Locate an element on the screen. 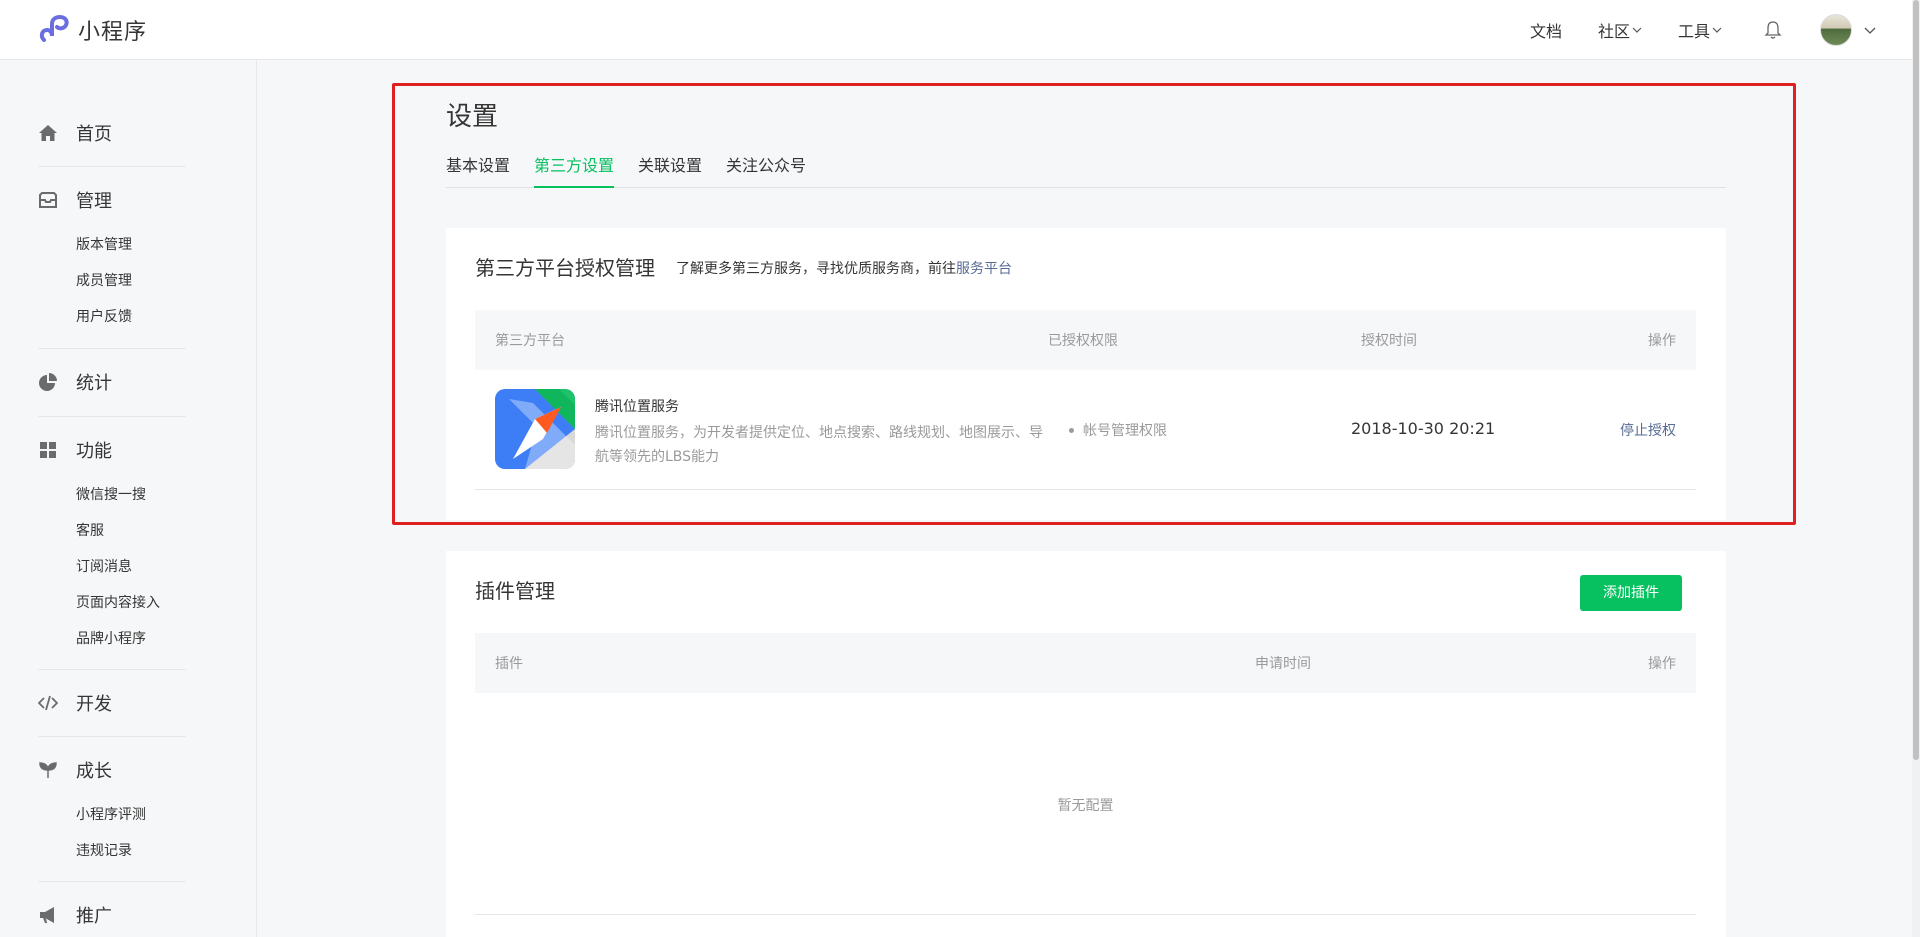 The width and height of the screenshot is (1920, 937). sidebar-item-label: 推广 is located at coordinates (94, 916).